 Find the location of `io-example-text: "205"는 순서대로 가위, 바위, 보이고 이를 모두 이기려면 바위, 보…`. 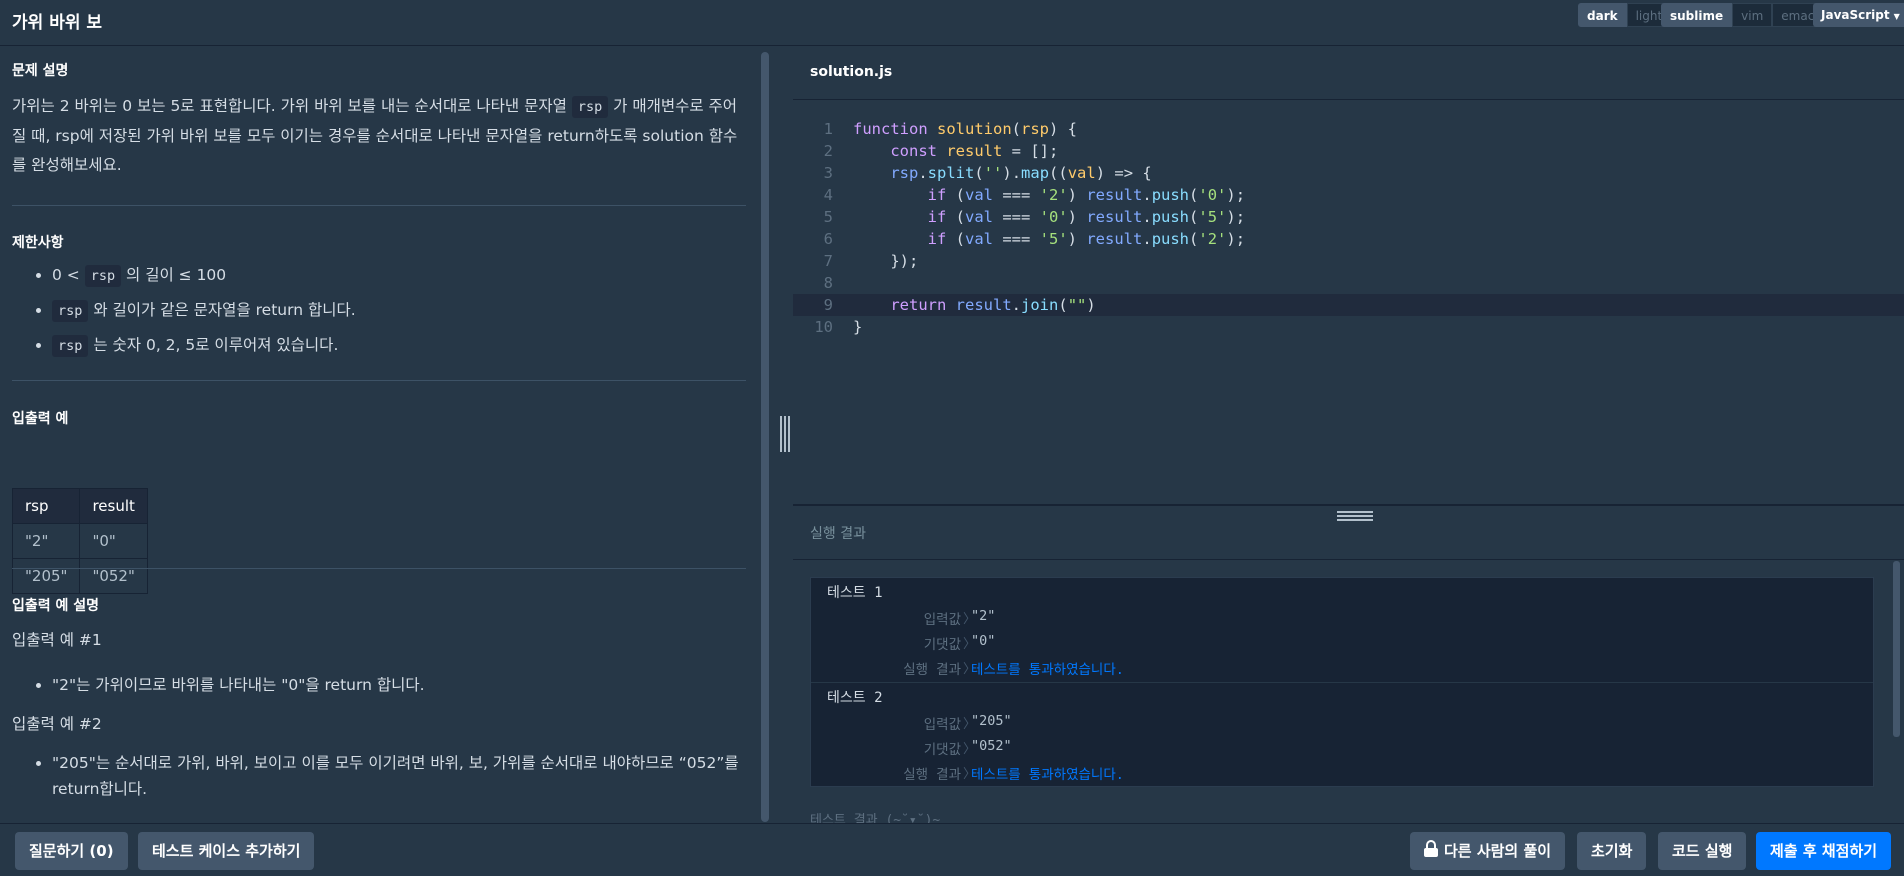

io-example-text: "205"는 순서대로 가위, 바위, 보이고 이를 모두 이기려면 바위, 보… is located at coordinates (402, 776).